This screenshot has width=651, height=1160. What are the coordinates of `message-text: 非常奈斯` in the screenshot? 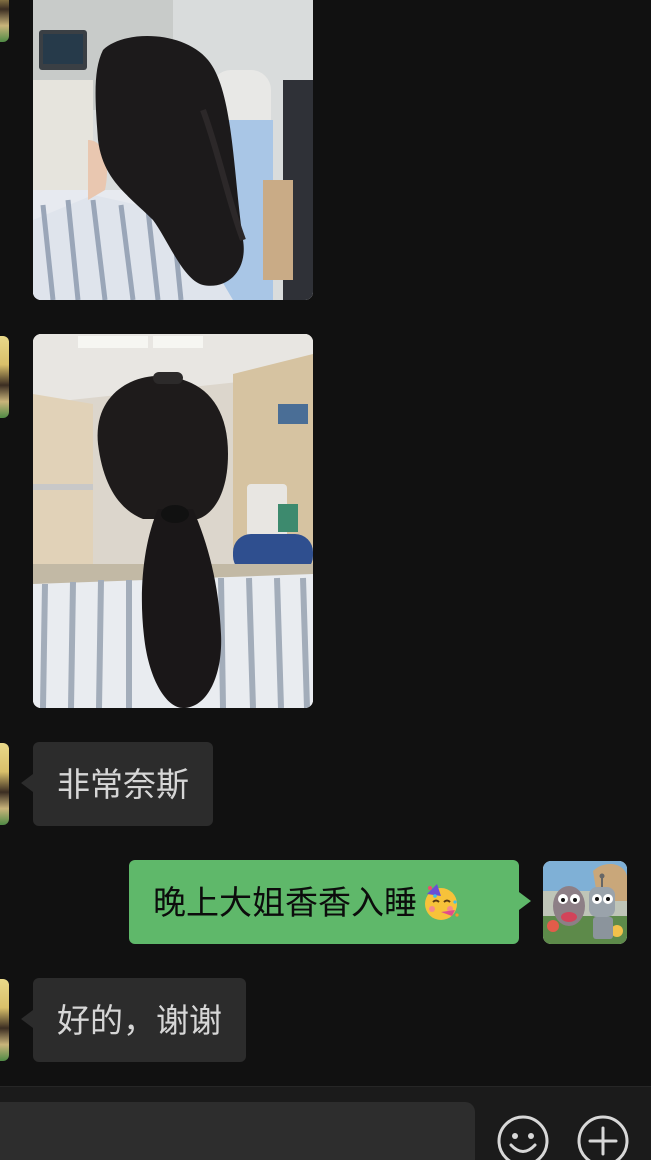 It's located at (123, 784).